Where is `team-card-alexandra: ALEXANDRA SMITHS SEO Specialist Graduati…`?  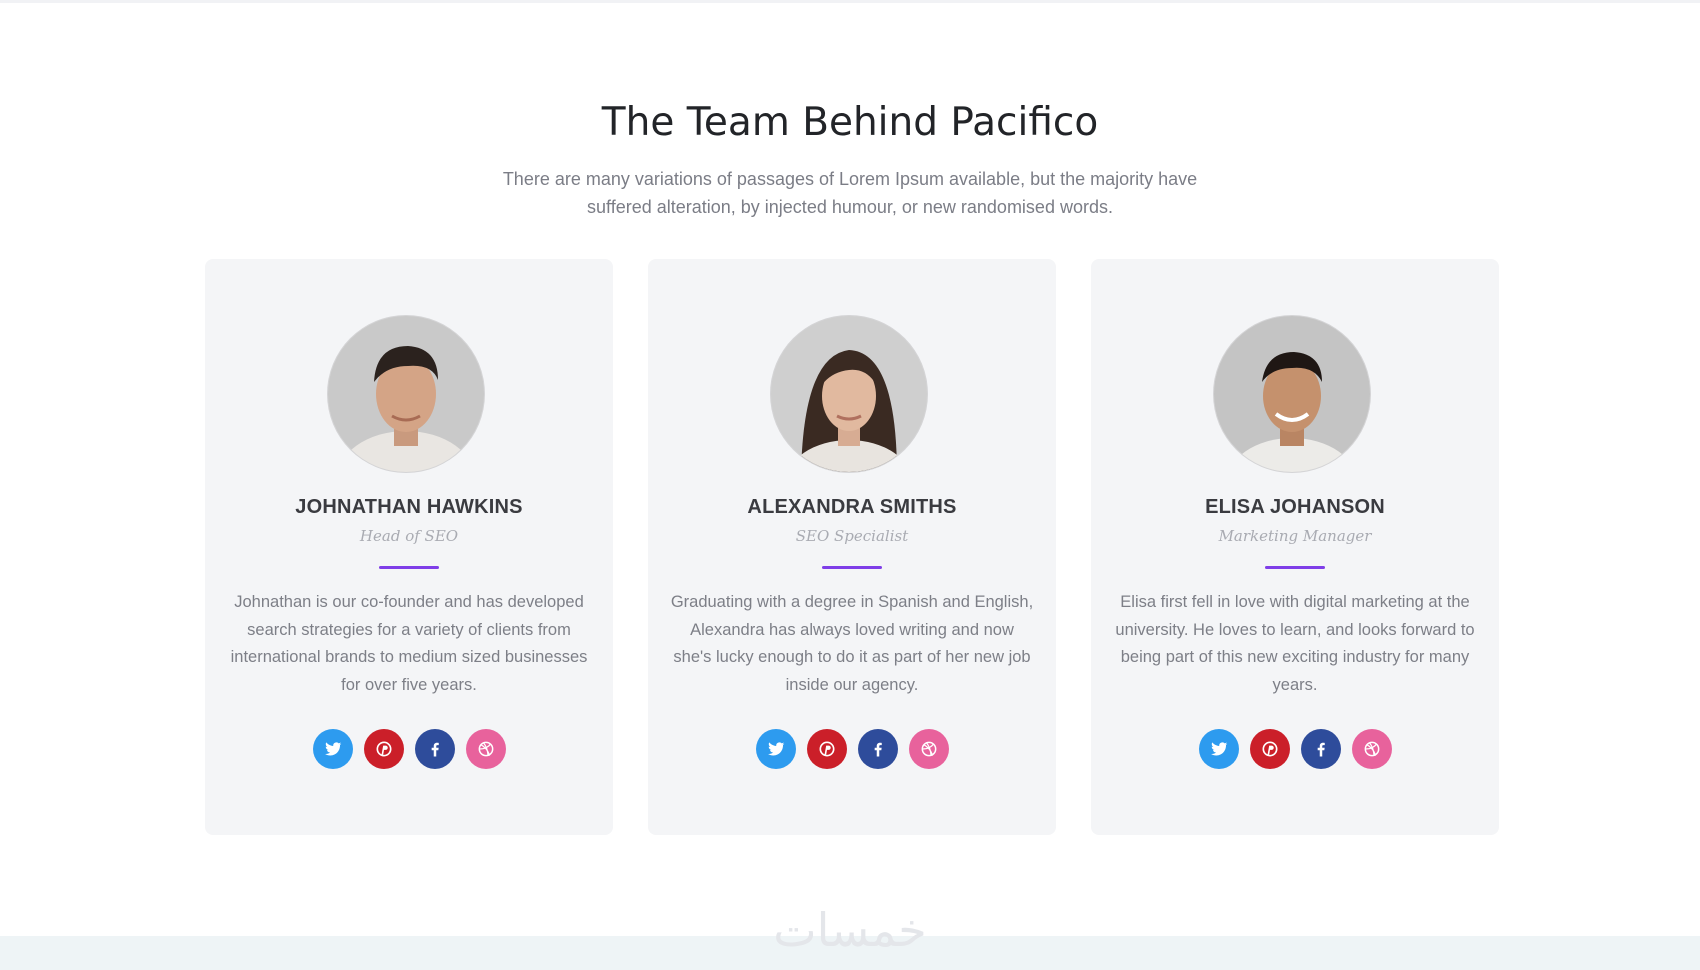
team-card-alexandra: ALEXANDRA SMITHS SEO Specialist Graduati… is located at coordinates (852, 547).